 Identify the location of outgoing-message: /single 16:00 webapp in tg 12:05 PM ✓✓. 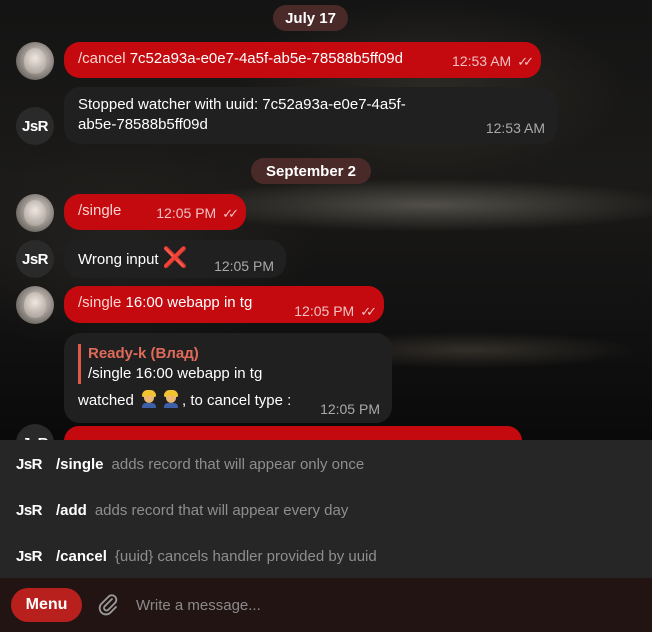
(224, 304).